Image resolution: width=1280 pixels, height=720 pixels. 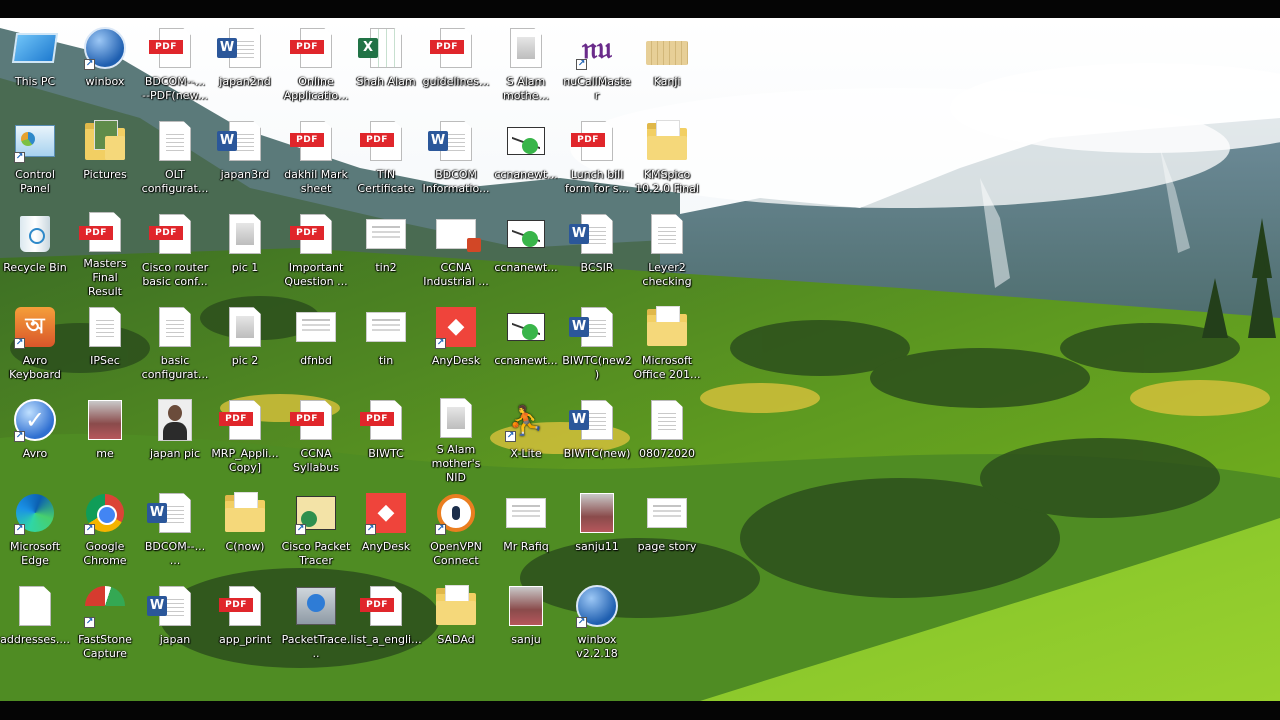 I want to click on desktop-item-word-document: Wjapan2nd, so click(x=245, y=63).